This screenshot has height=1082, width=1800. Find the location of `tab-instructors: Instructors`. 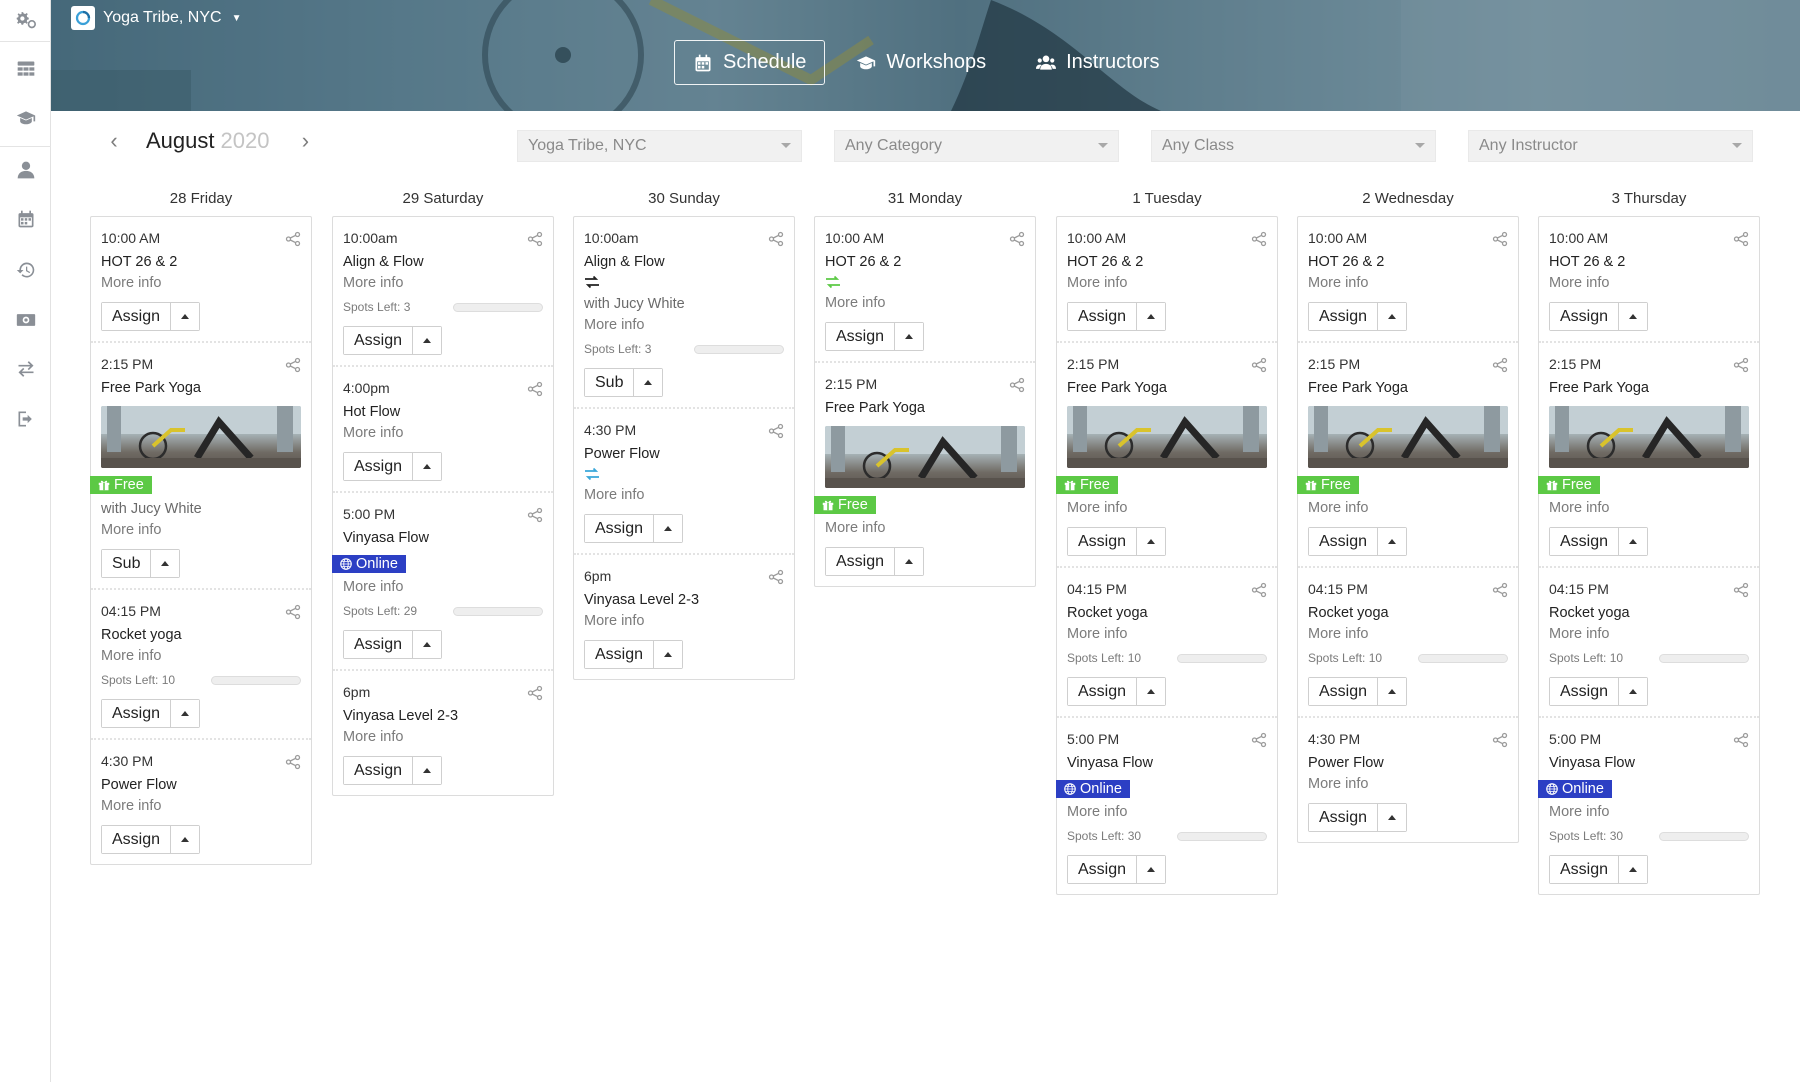

tab-instructors: Instructors is located at coordinates (1097, 62).